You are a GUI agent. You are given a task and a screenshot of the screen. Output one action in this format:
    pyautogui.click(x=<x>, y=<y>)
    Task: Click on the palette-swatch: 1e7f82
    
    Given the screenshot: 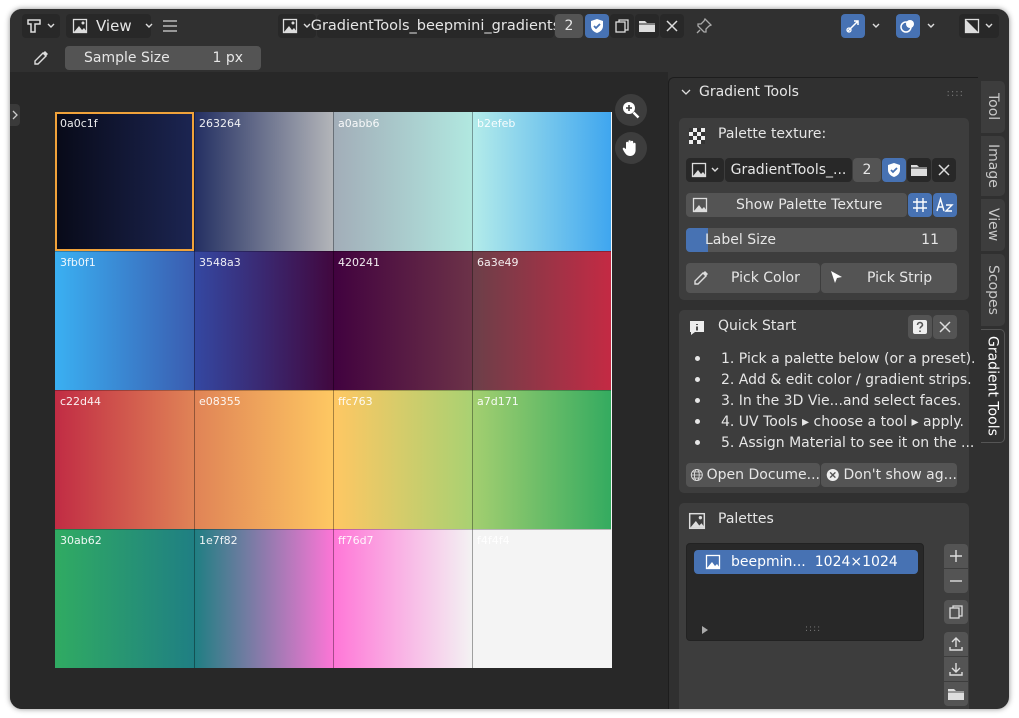 What is the action you would take?
    pyautogui.click(x=263, y=598)
    